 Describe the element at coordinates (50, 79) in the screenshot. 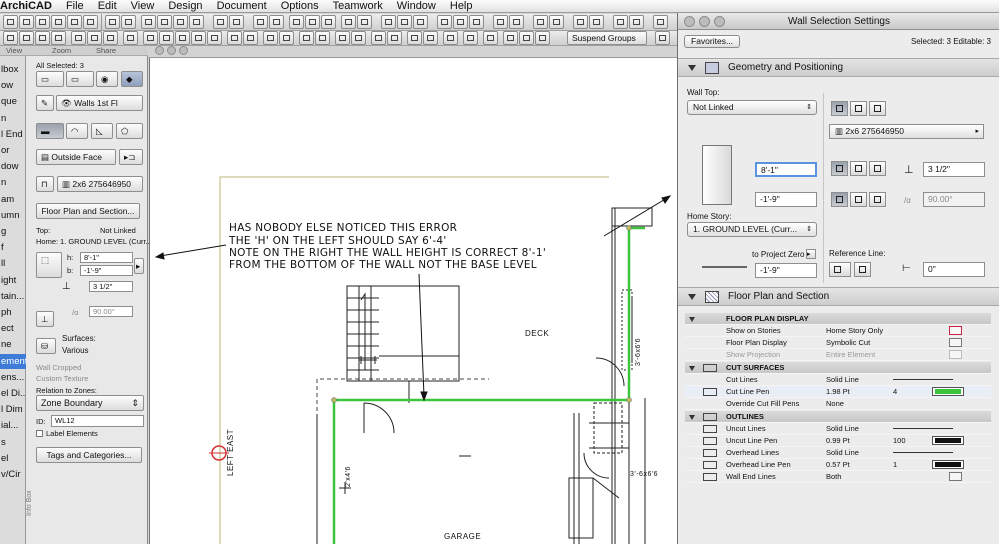

I see `geometry-method-button: ▭` at that location.